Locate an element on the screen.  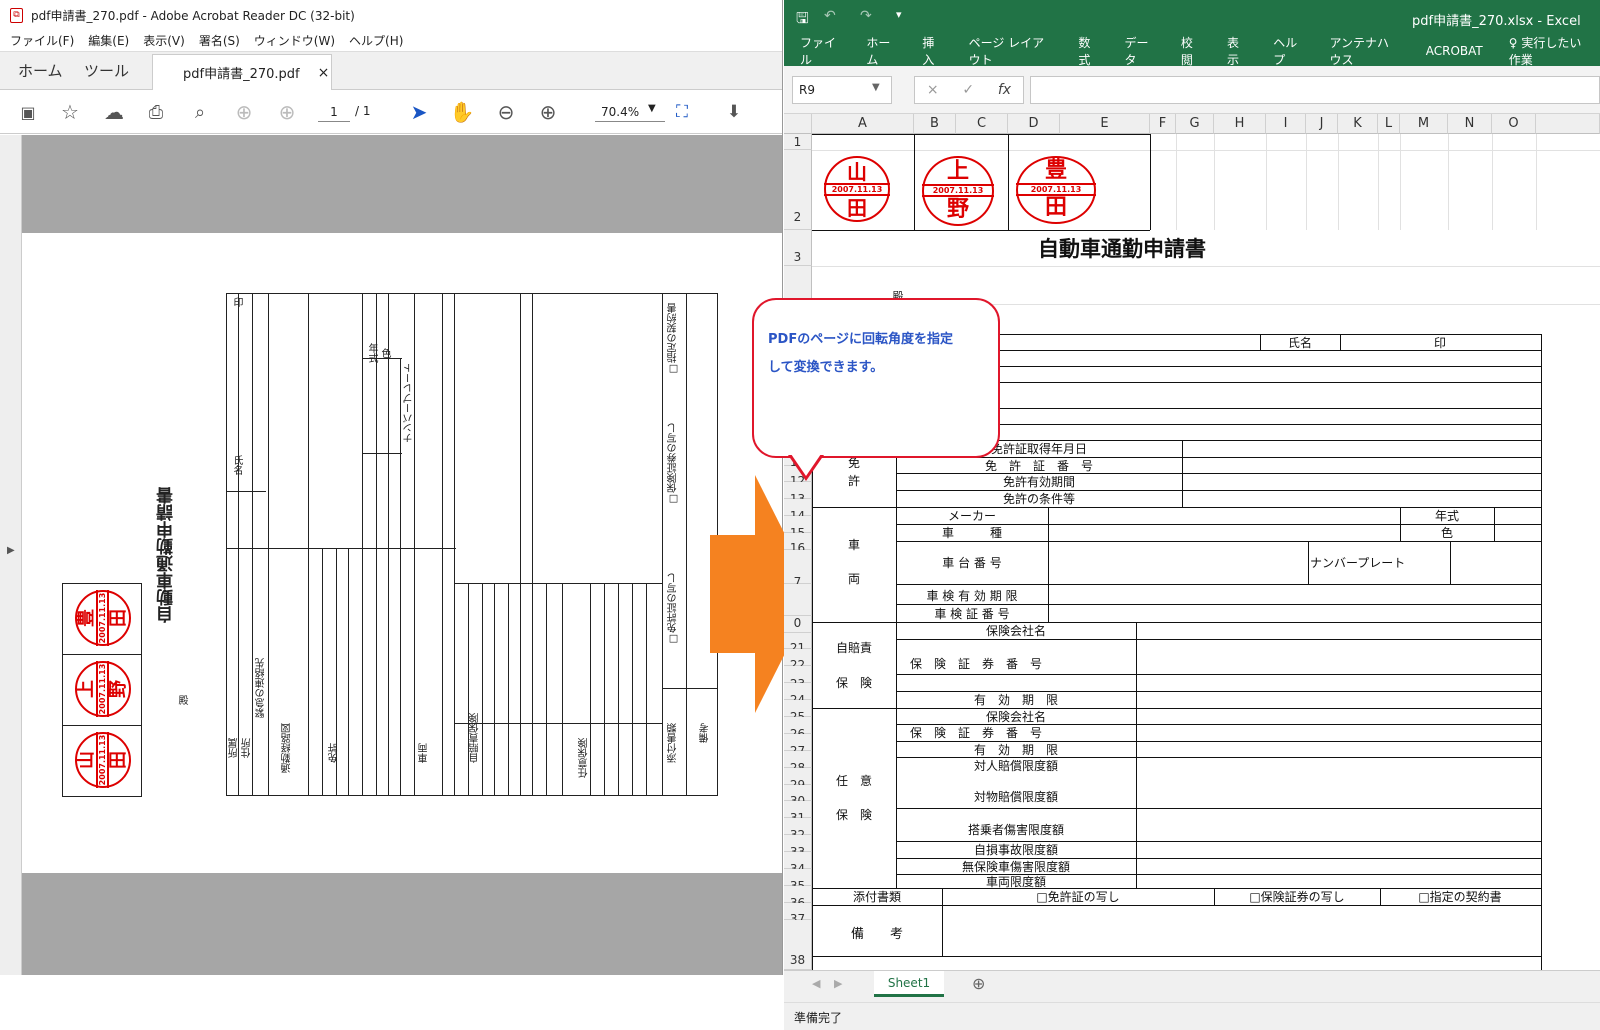
menu-window: ウィンドウ(W) is located at coordinates (294, 40).